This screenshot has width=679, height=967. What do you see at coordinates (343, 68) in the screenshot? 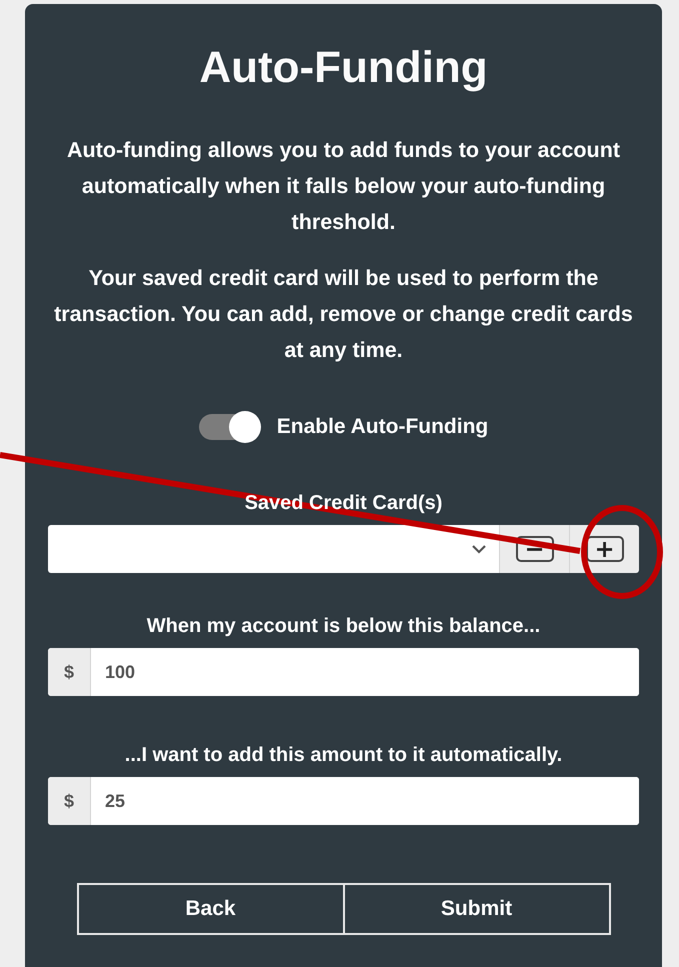
I see `page-title: Auto-Funding` at bounding box center [343, 68].